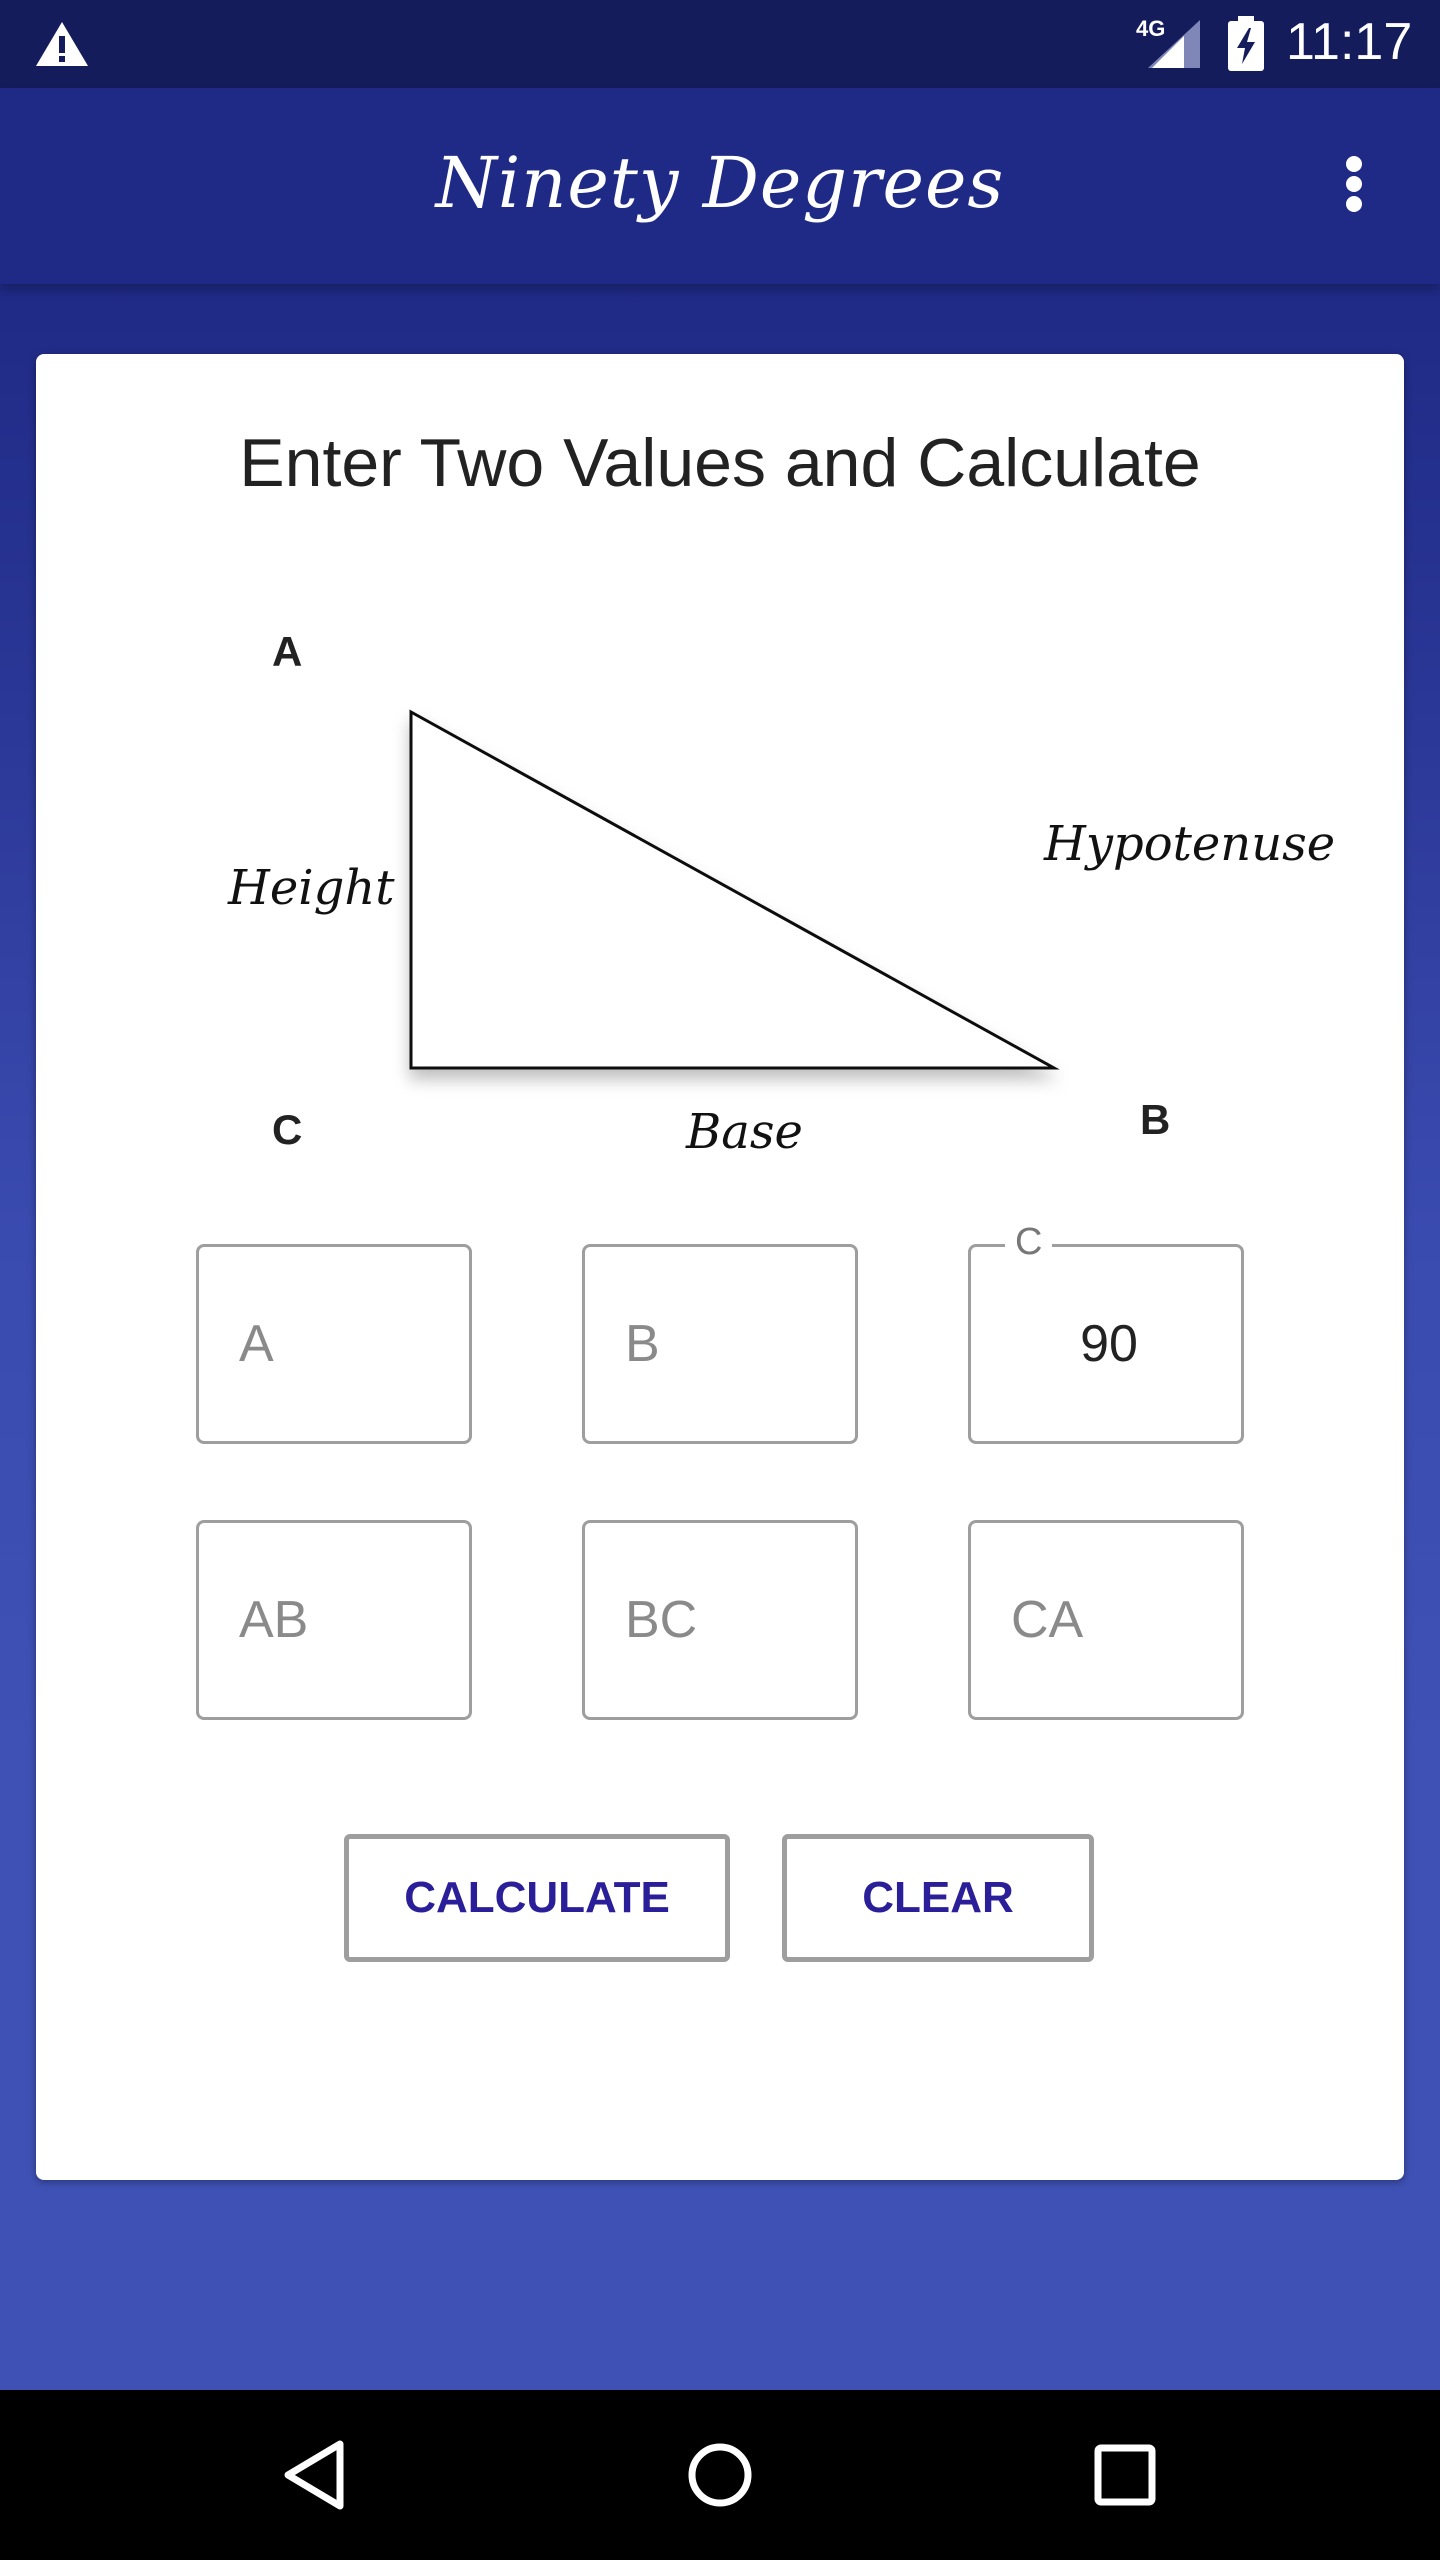 Image resolution: width=1440 pixels, height=2560 pixels. Describe the element at coordinates (725, 1620) in the screenshot. I see `side-bc-input` at that location.